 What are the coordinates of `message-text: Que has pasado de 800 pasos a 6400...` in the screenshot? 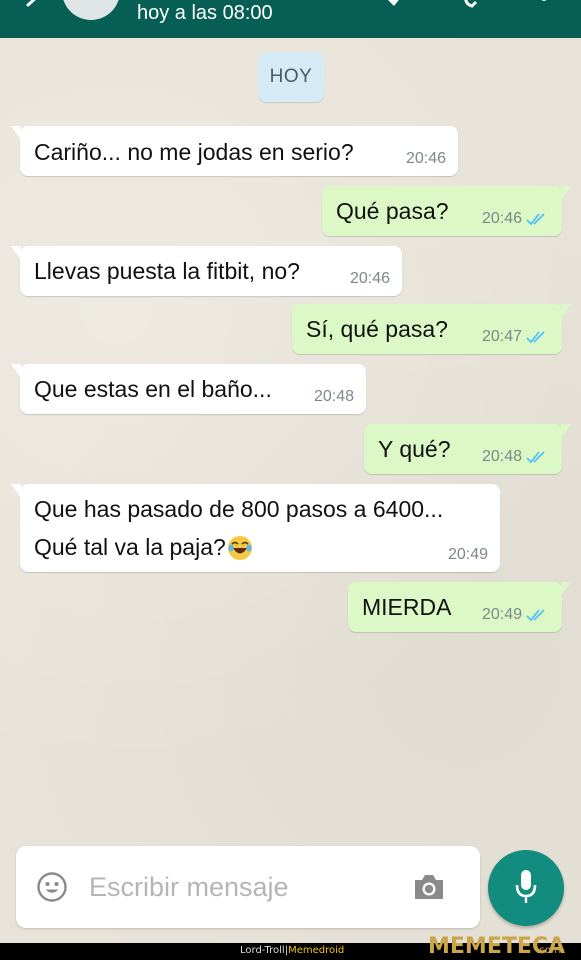 It's located at (239, 509).